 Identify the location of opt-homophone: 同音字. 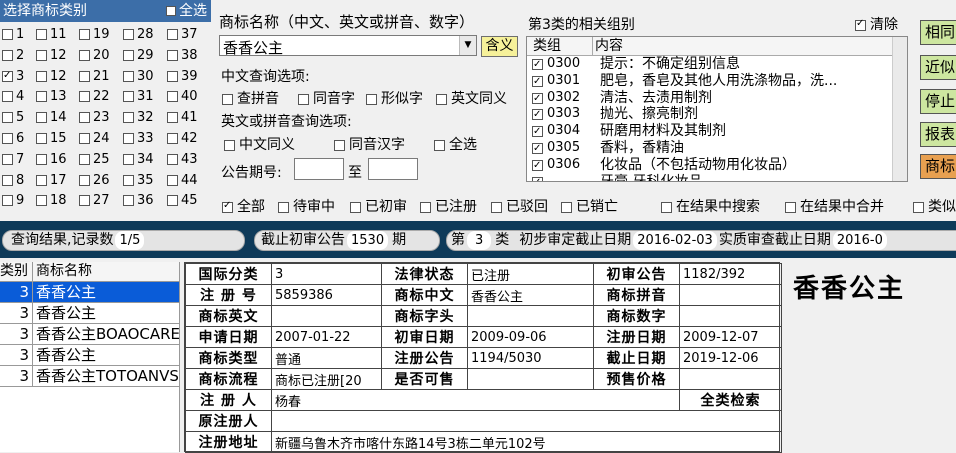
(326, 98).